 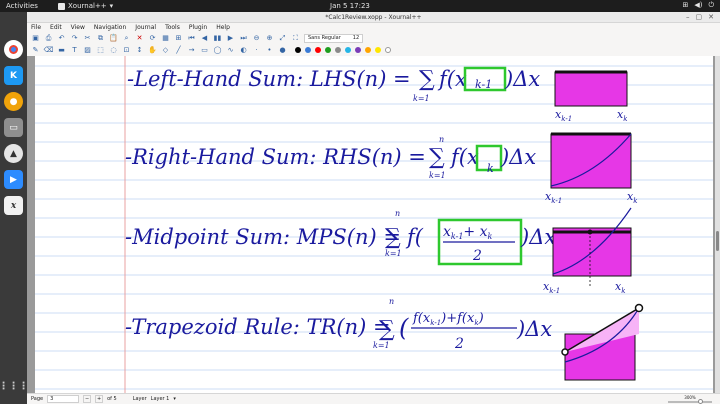 I want to click on thin-line-icon: ·, so click(x=256, y=50).